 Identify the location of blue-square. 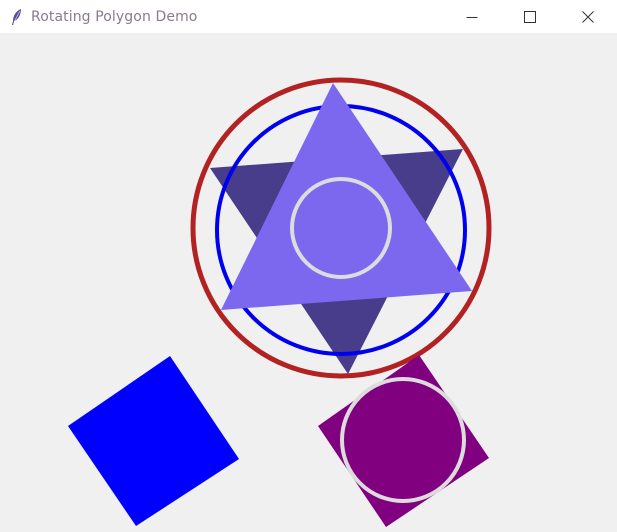
(153, 441).